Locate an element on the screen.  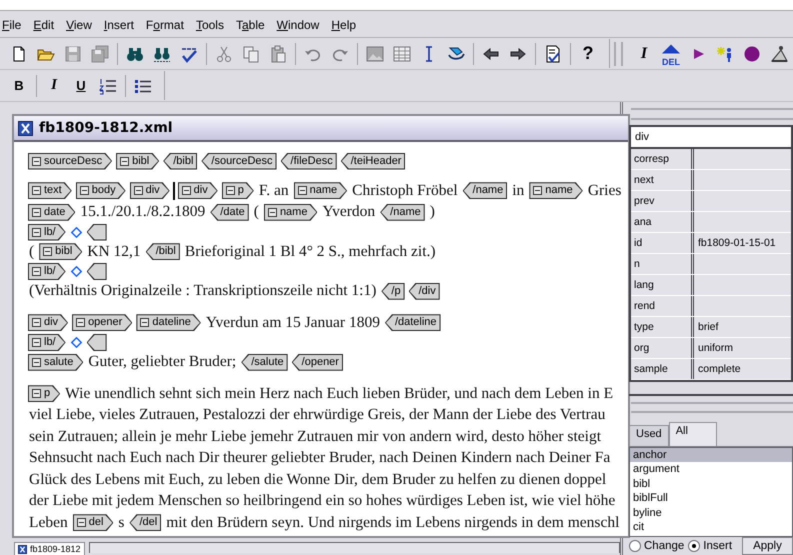
end-tag-marker: /date is located at coordinates (229, 212).